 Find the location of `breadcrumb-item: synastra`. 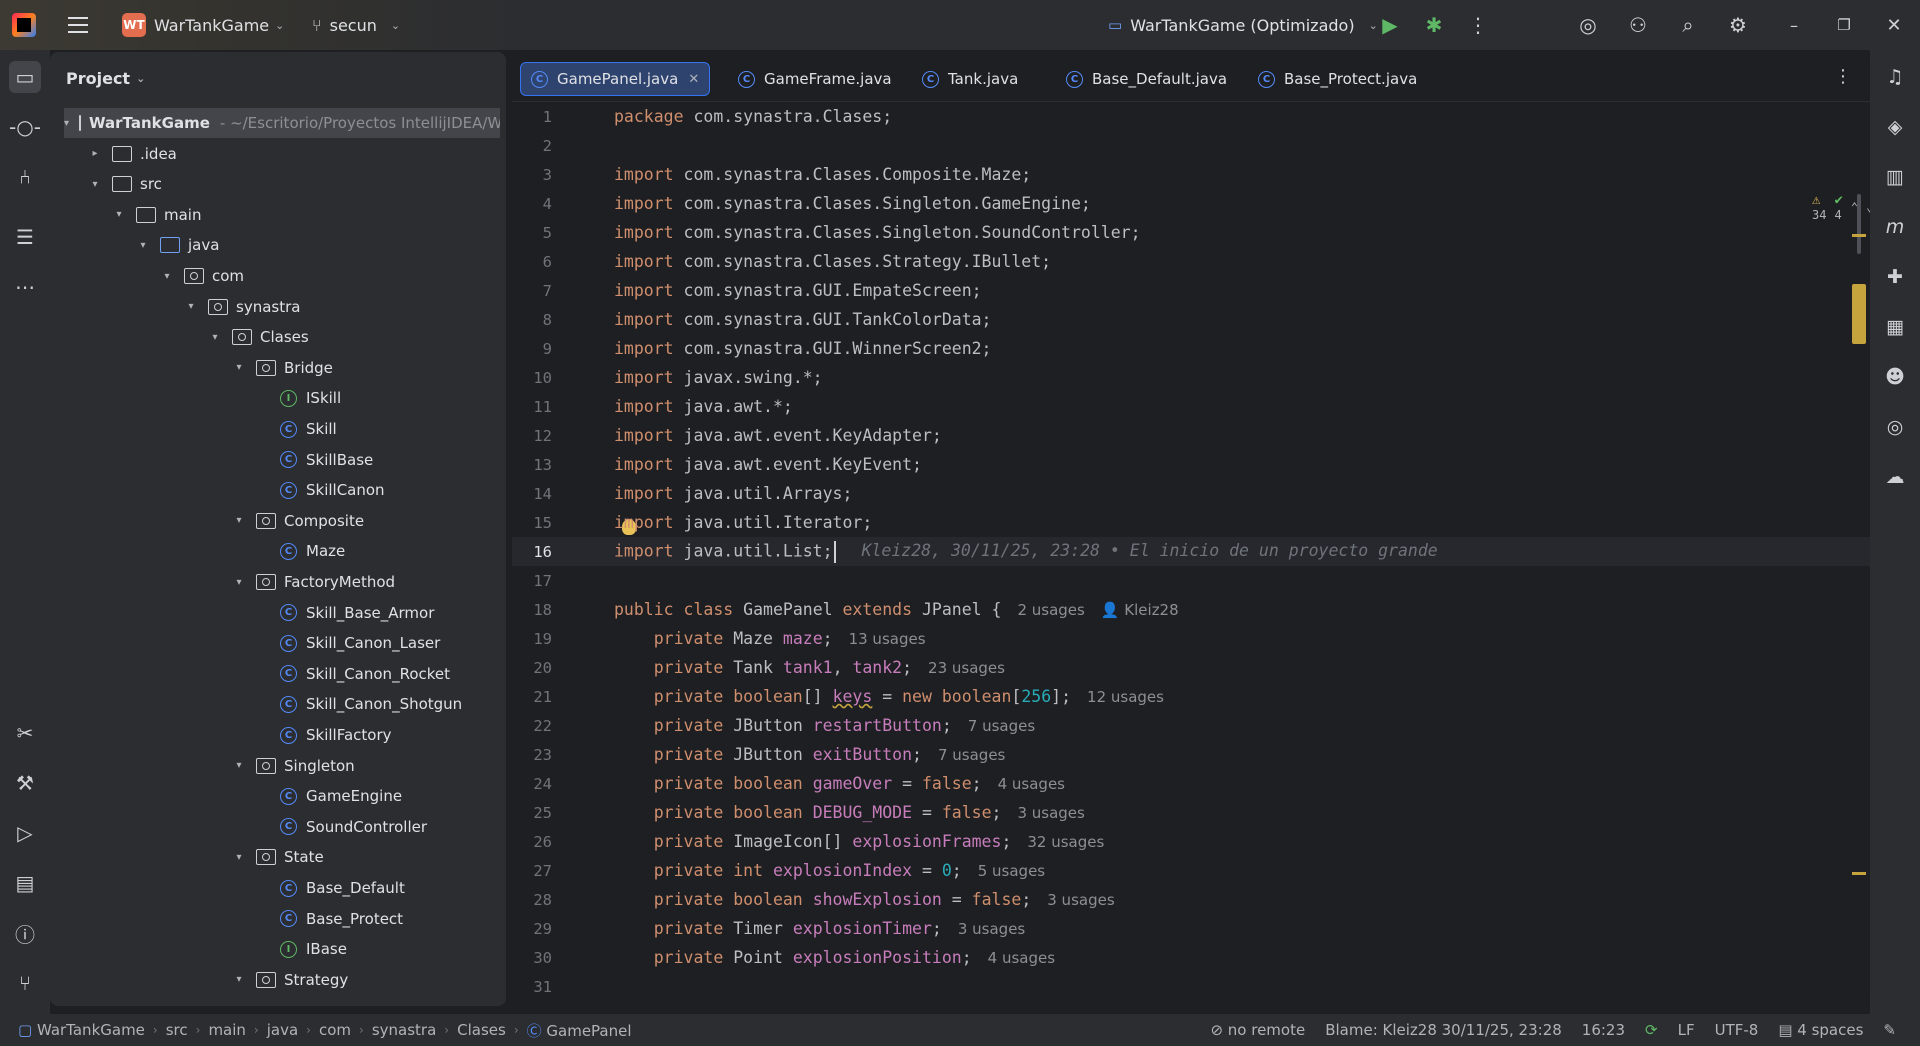

breadcrumb-item: synastra is located at coordinates (404, 1030).